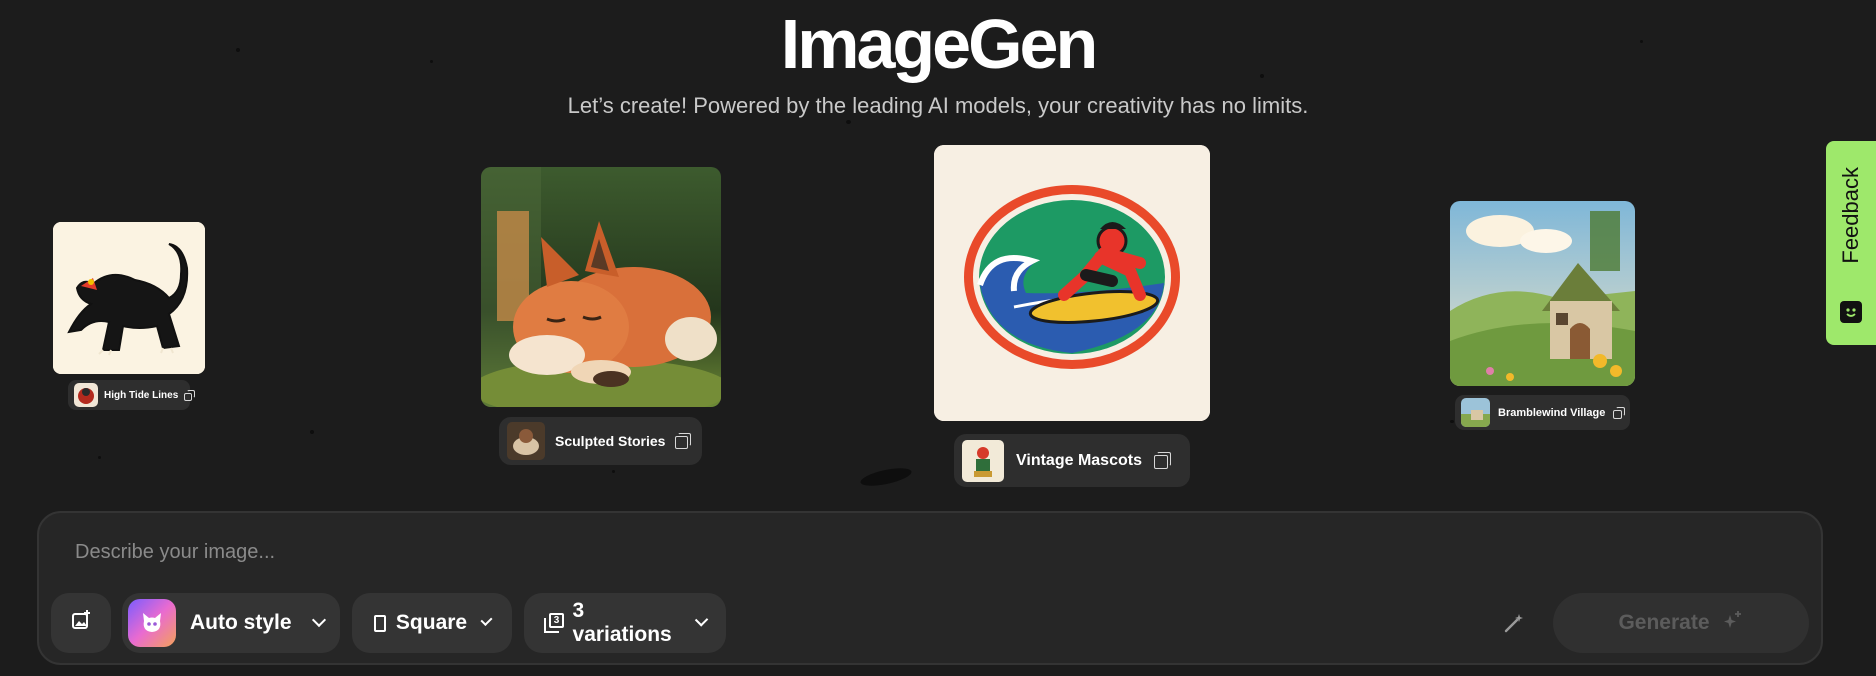  What do you see at coordinates (825, 552) in the screenshot?
I see `prompt-input` at bounding box center [825, 552].